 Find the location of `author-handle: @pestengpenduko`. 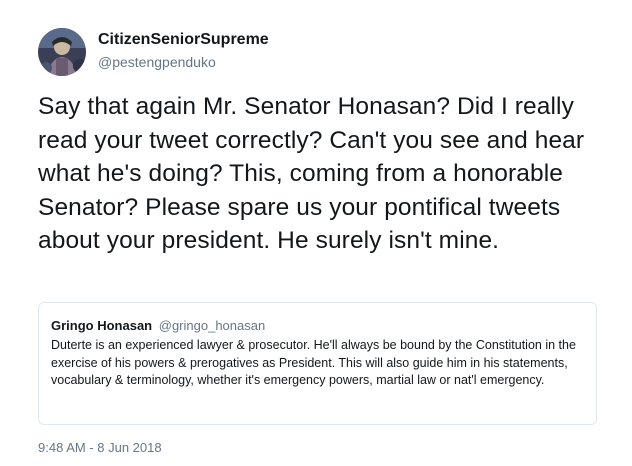

author-handle: @pestengpenduko is located at coordinates (157, 62).